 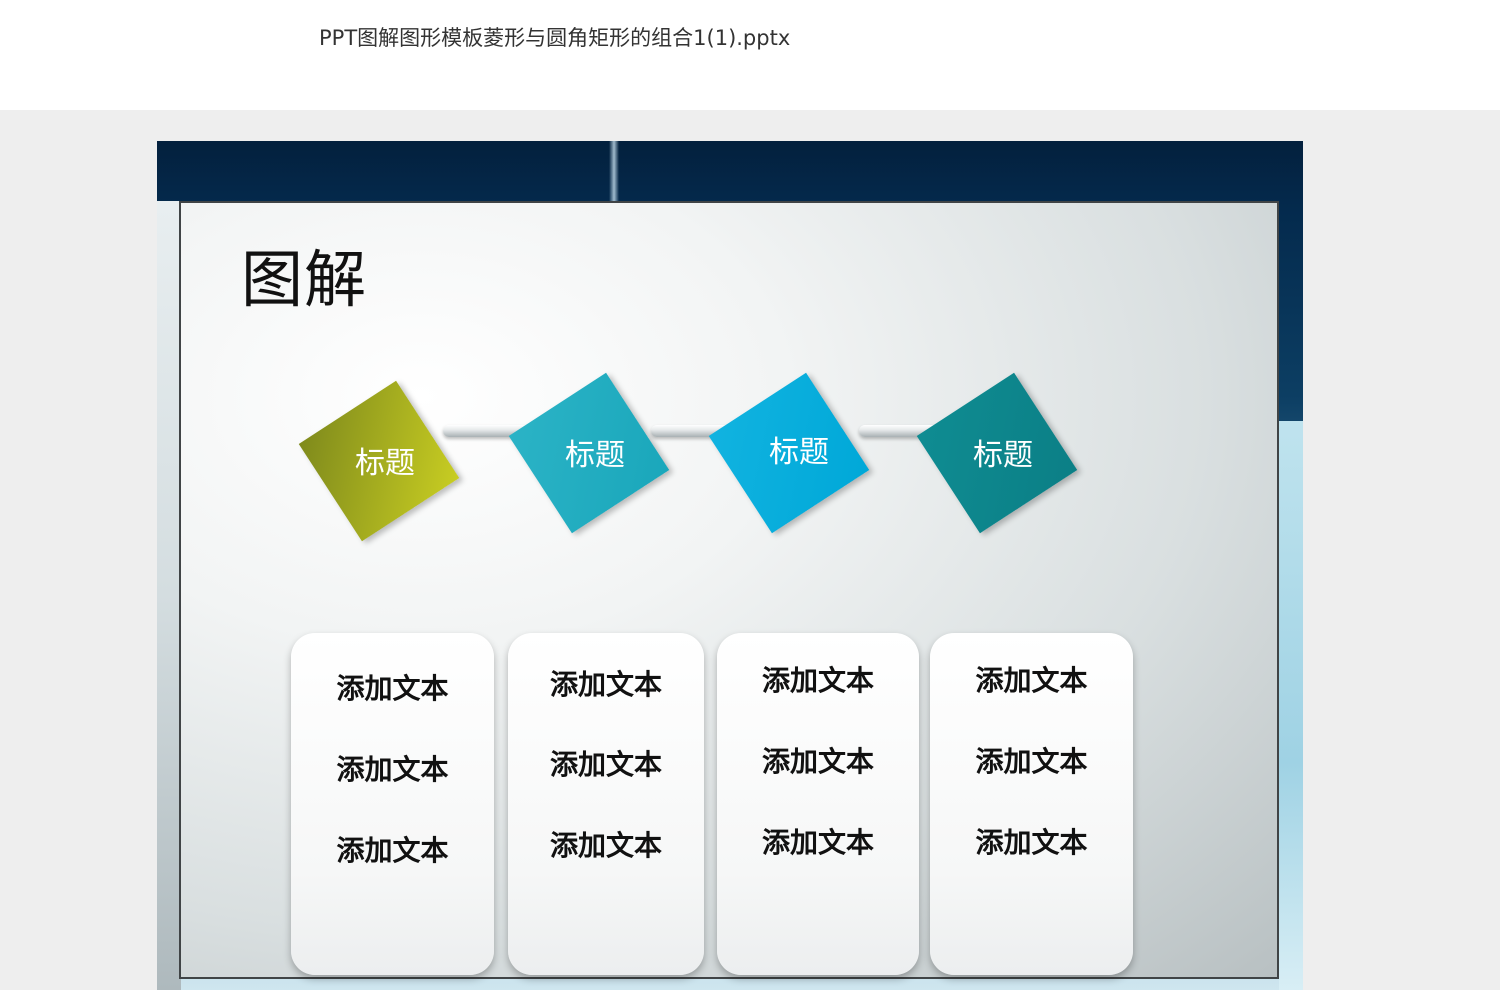 What do you see at coordinates (614, 172) in the screenshot?
I see `background-light-streak` at bounding box center [614, 172].